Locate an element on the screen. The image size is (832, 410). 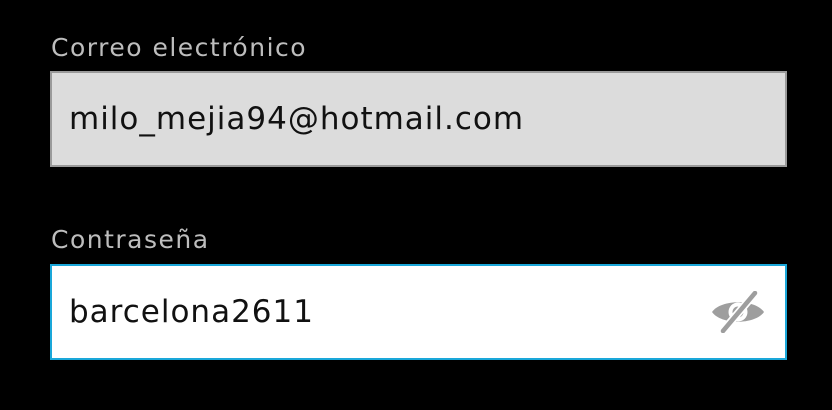
eye-slash-icon-graphic is located at coordinates (738, 312).